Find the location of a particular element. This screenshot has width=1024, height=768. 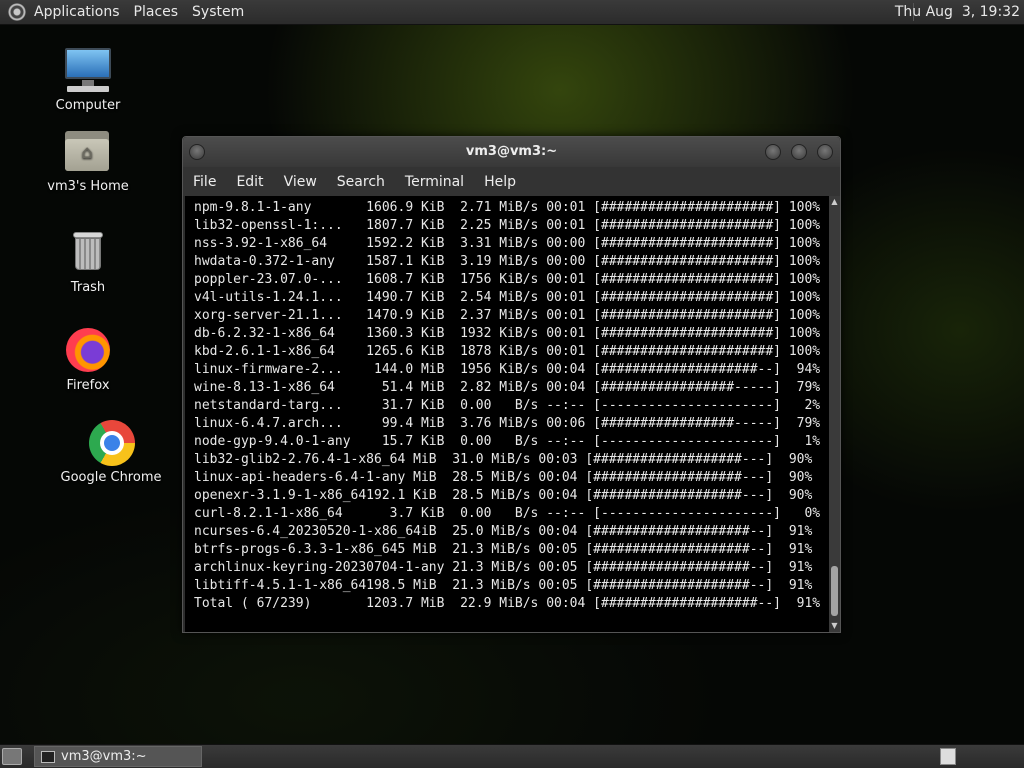

menu-search: Search is located at coordinates (361, 182).